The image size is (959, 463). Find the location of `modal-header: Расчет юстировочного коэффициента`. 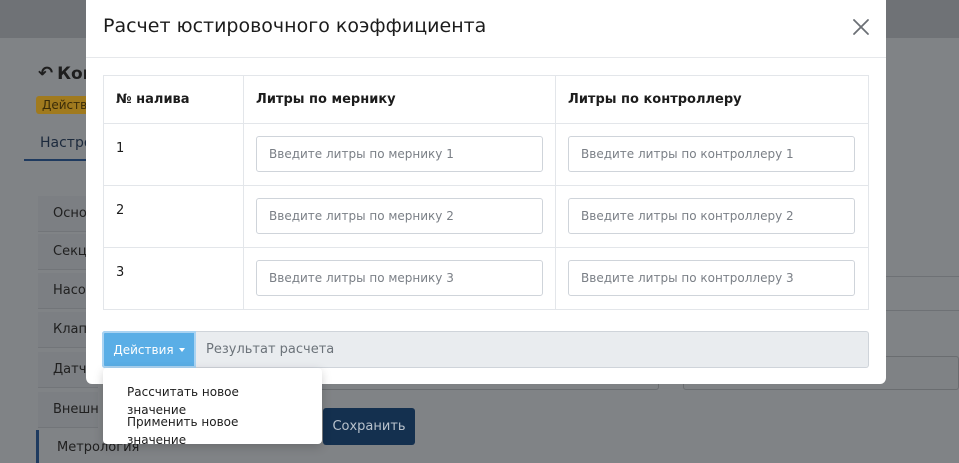

modal-header: Расчет юстировочного коэффициента is located at coordinates (486, 29).